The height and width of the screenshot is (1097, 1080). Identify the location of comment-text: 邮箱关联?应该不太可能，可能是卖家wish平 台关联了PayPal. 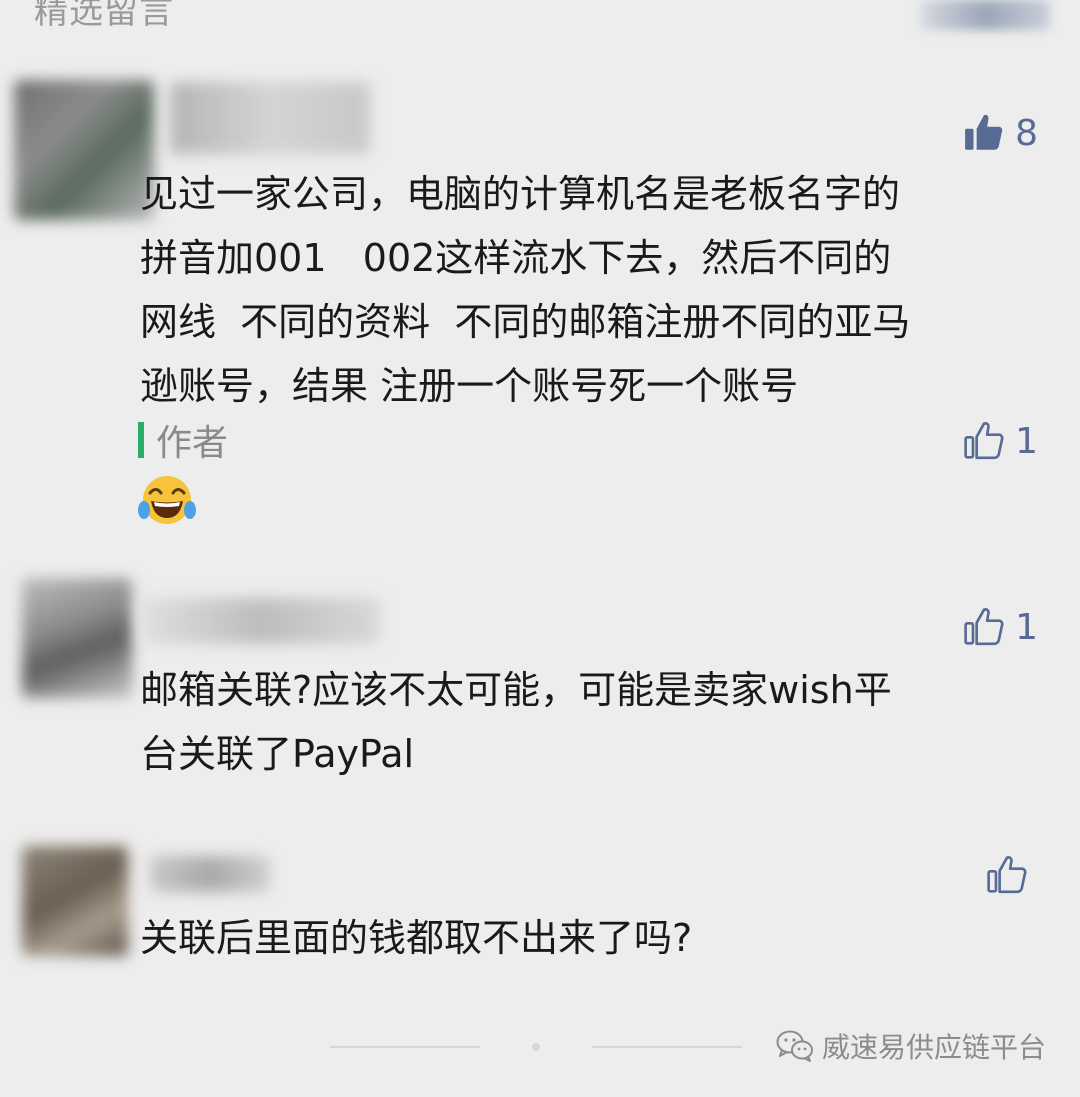
(516, 722).